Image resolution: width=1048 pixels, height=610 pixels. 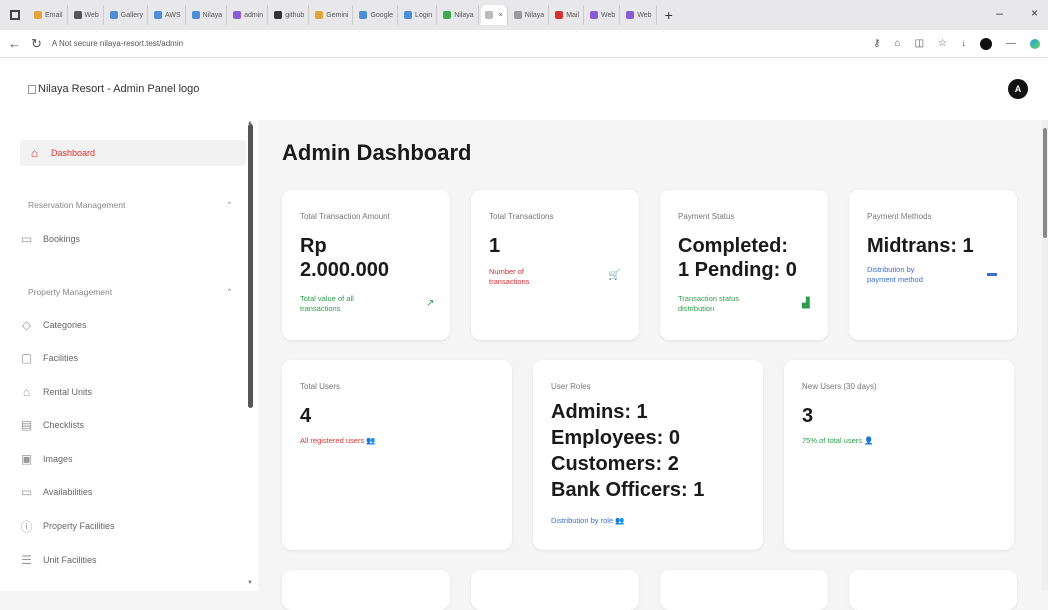 I want to click on sidebar-item-facilities: ▢ Facilities, so click(x=130, y=358).